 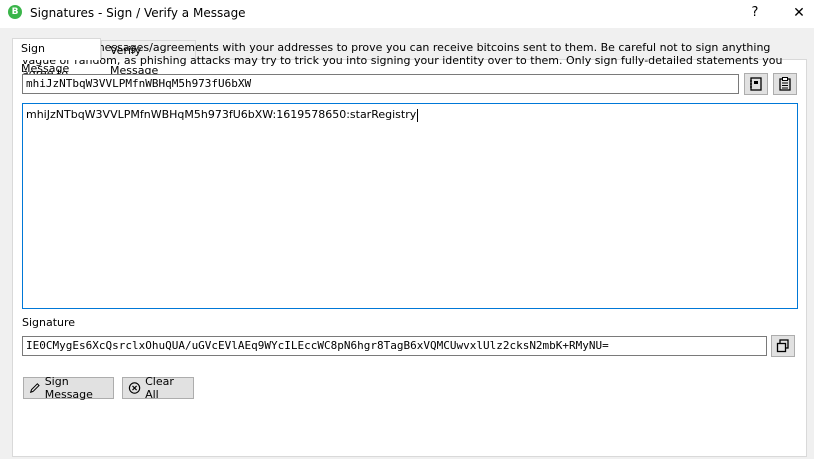 I want to click on paste-icon, so click(x=785, y=84).